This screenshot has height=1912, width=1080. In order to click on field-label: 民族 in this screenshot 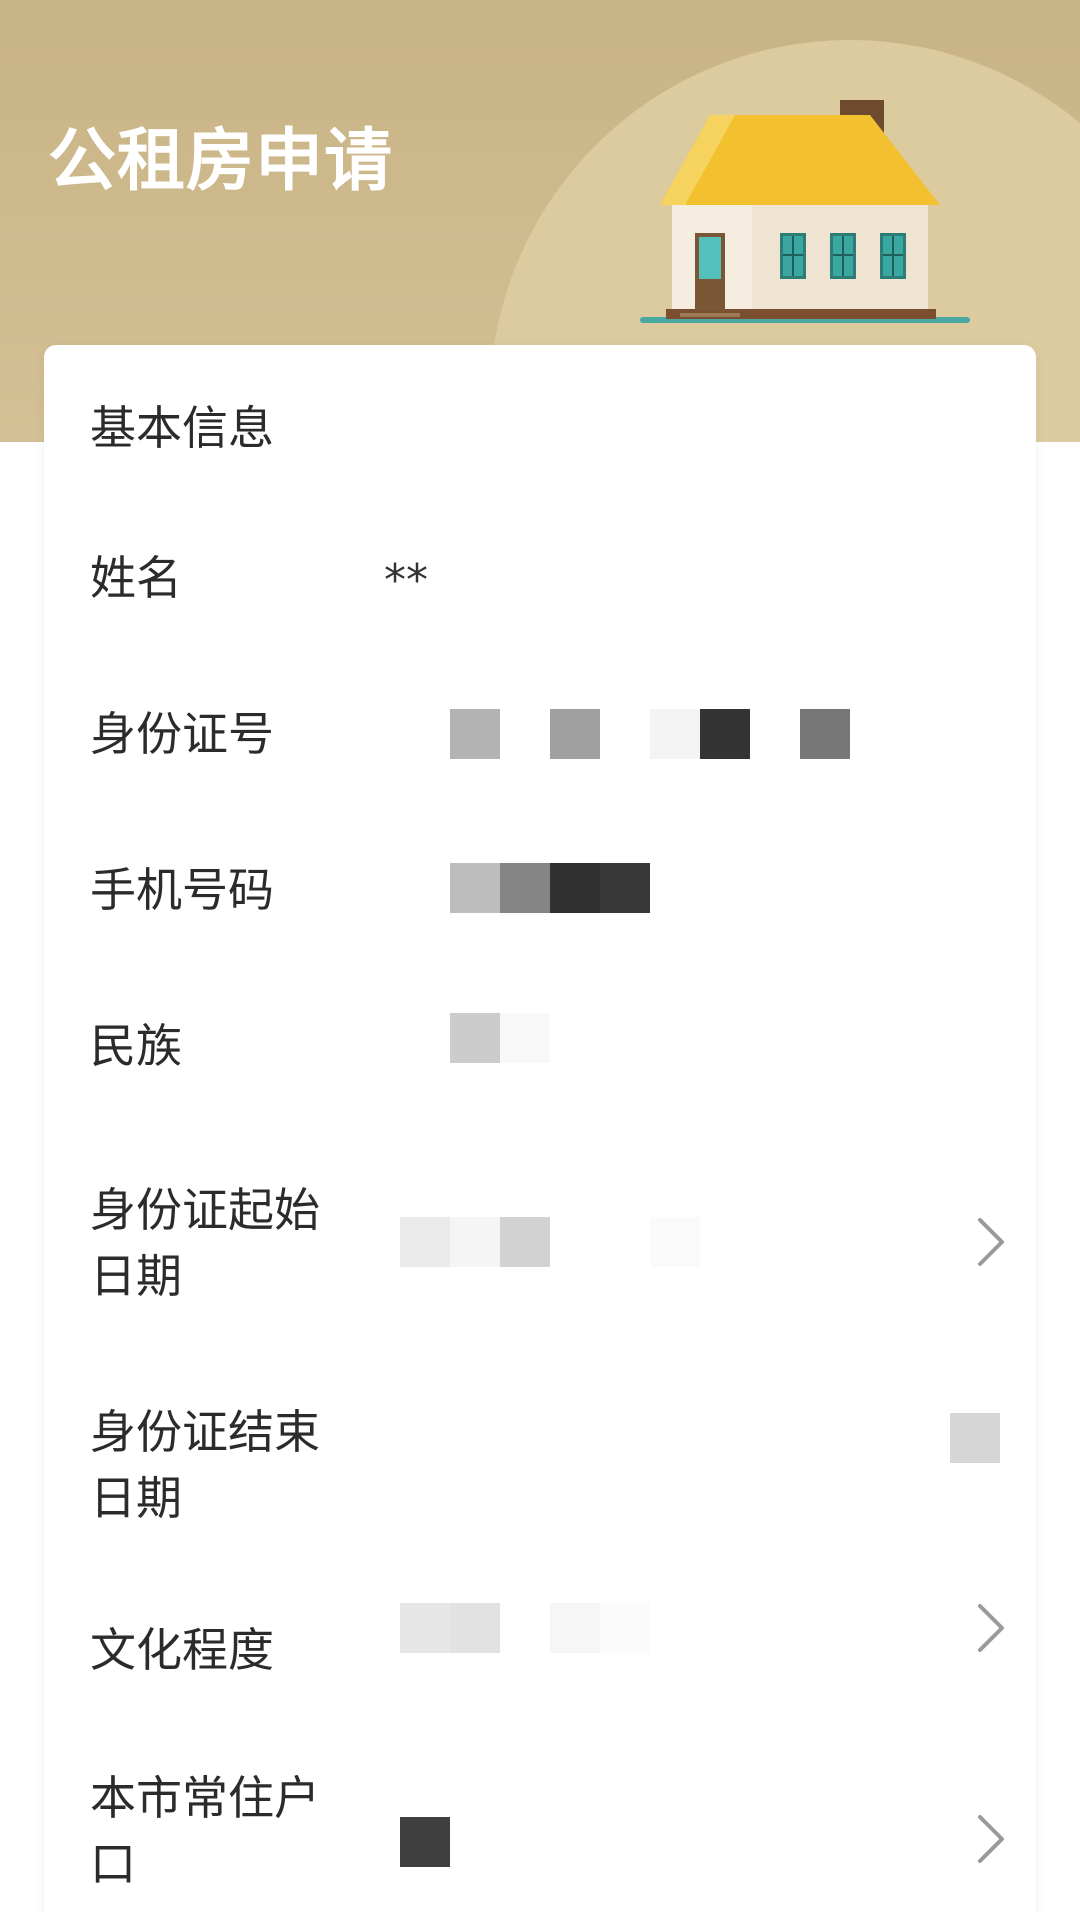, I will do `click(136, 1046)`.